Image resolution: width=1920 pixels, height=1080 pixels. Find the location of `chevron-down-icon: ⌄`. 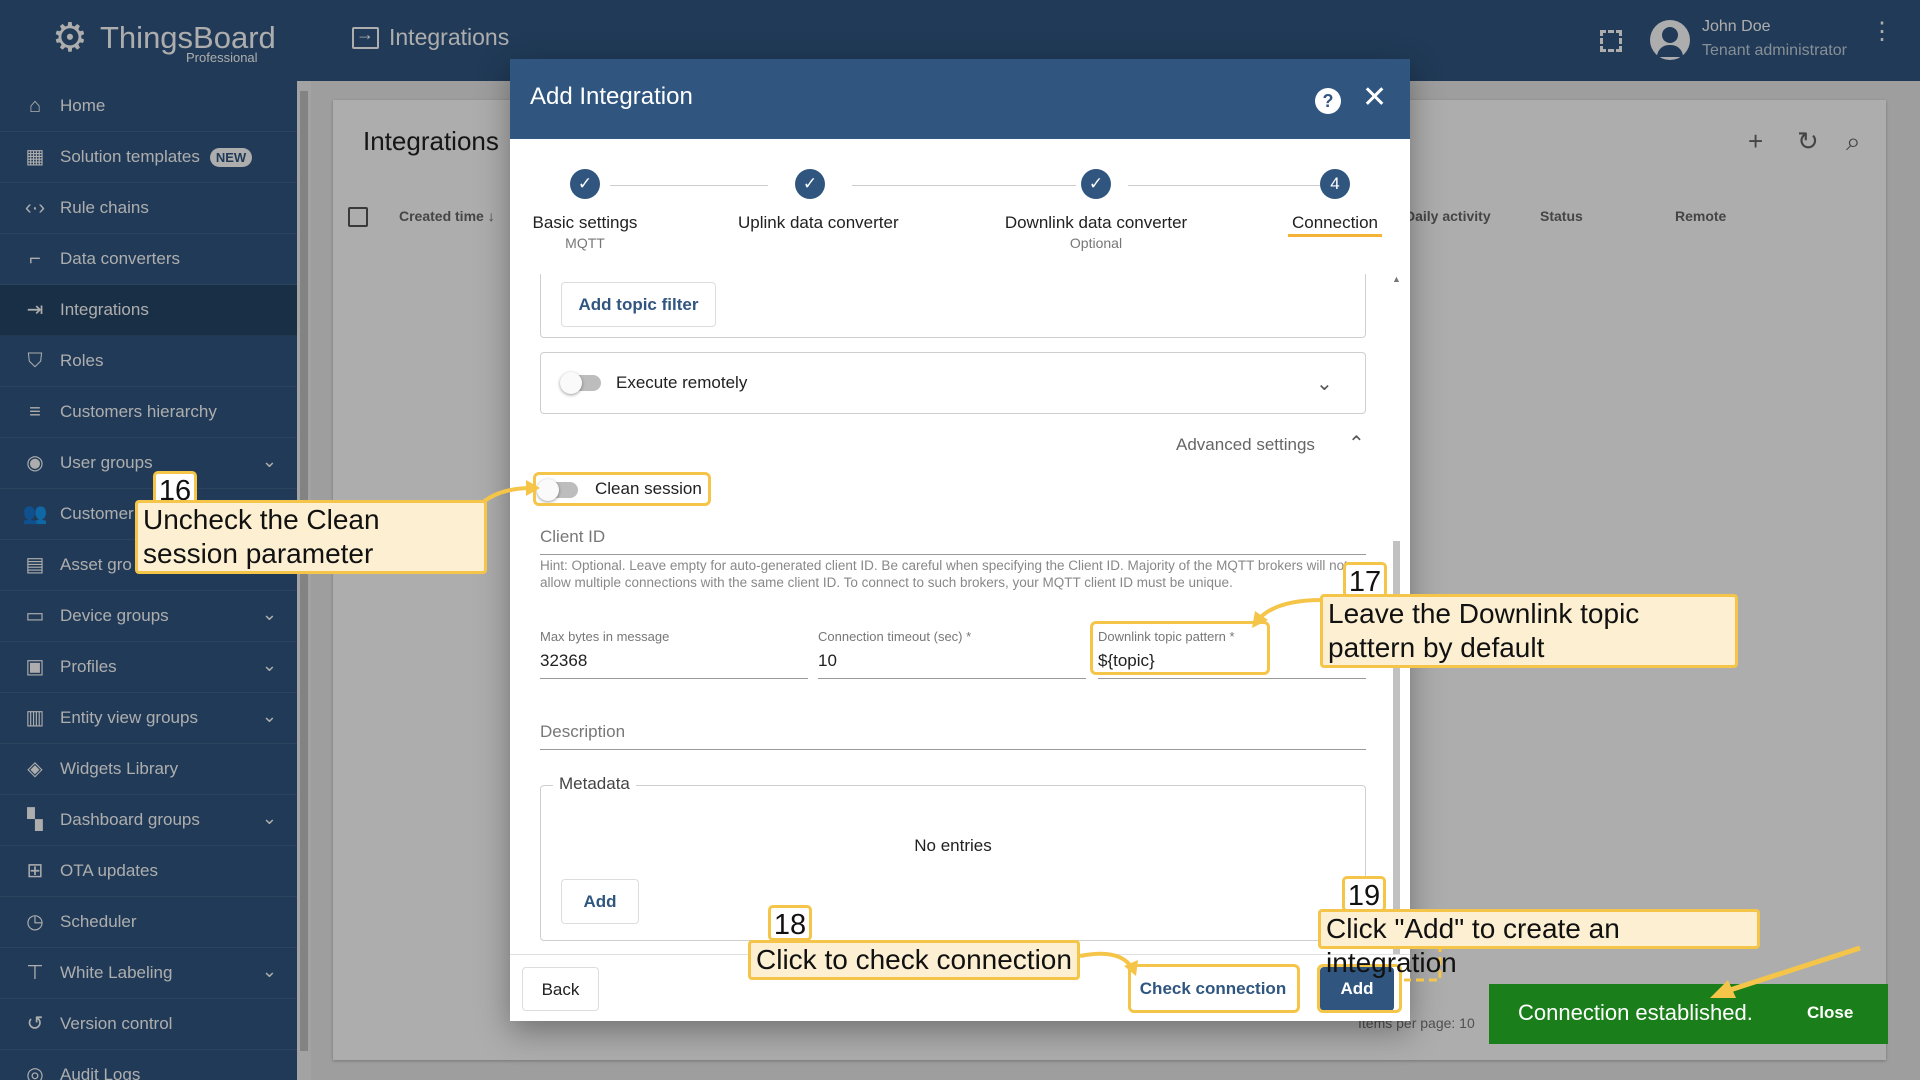

chevron-down-icon: ⌄ is located at coordinates (1324, 383).